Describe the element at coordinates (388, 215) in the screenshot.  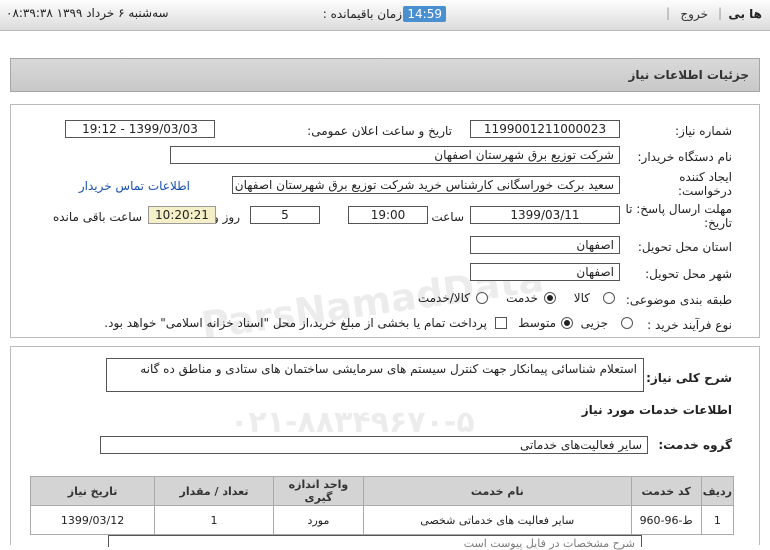
I see `deadline-time-field: 19:00` at that location.